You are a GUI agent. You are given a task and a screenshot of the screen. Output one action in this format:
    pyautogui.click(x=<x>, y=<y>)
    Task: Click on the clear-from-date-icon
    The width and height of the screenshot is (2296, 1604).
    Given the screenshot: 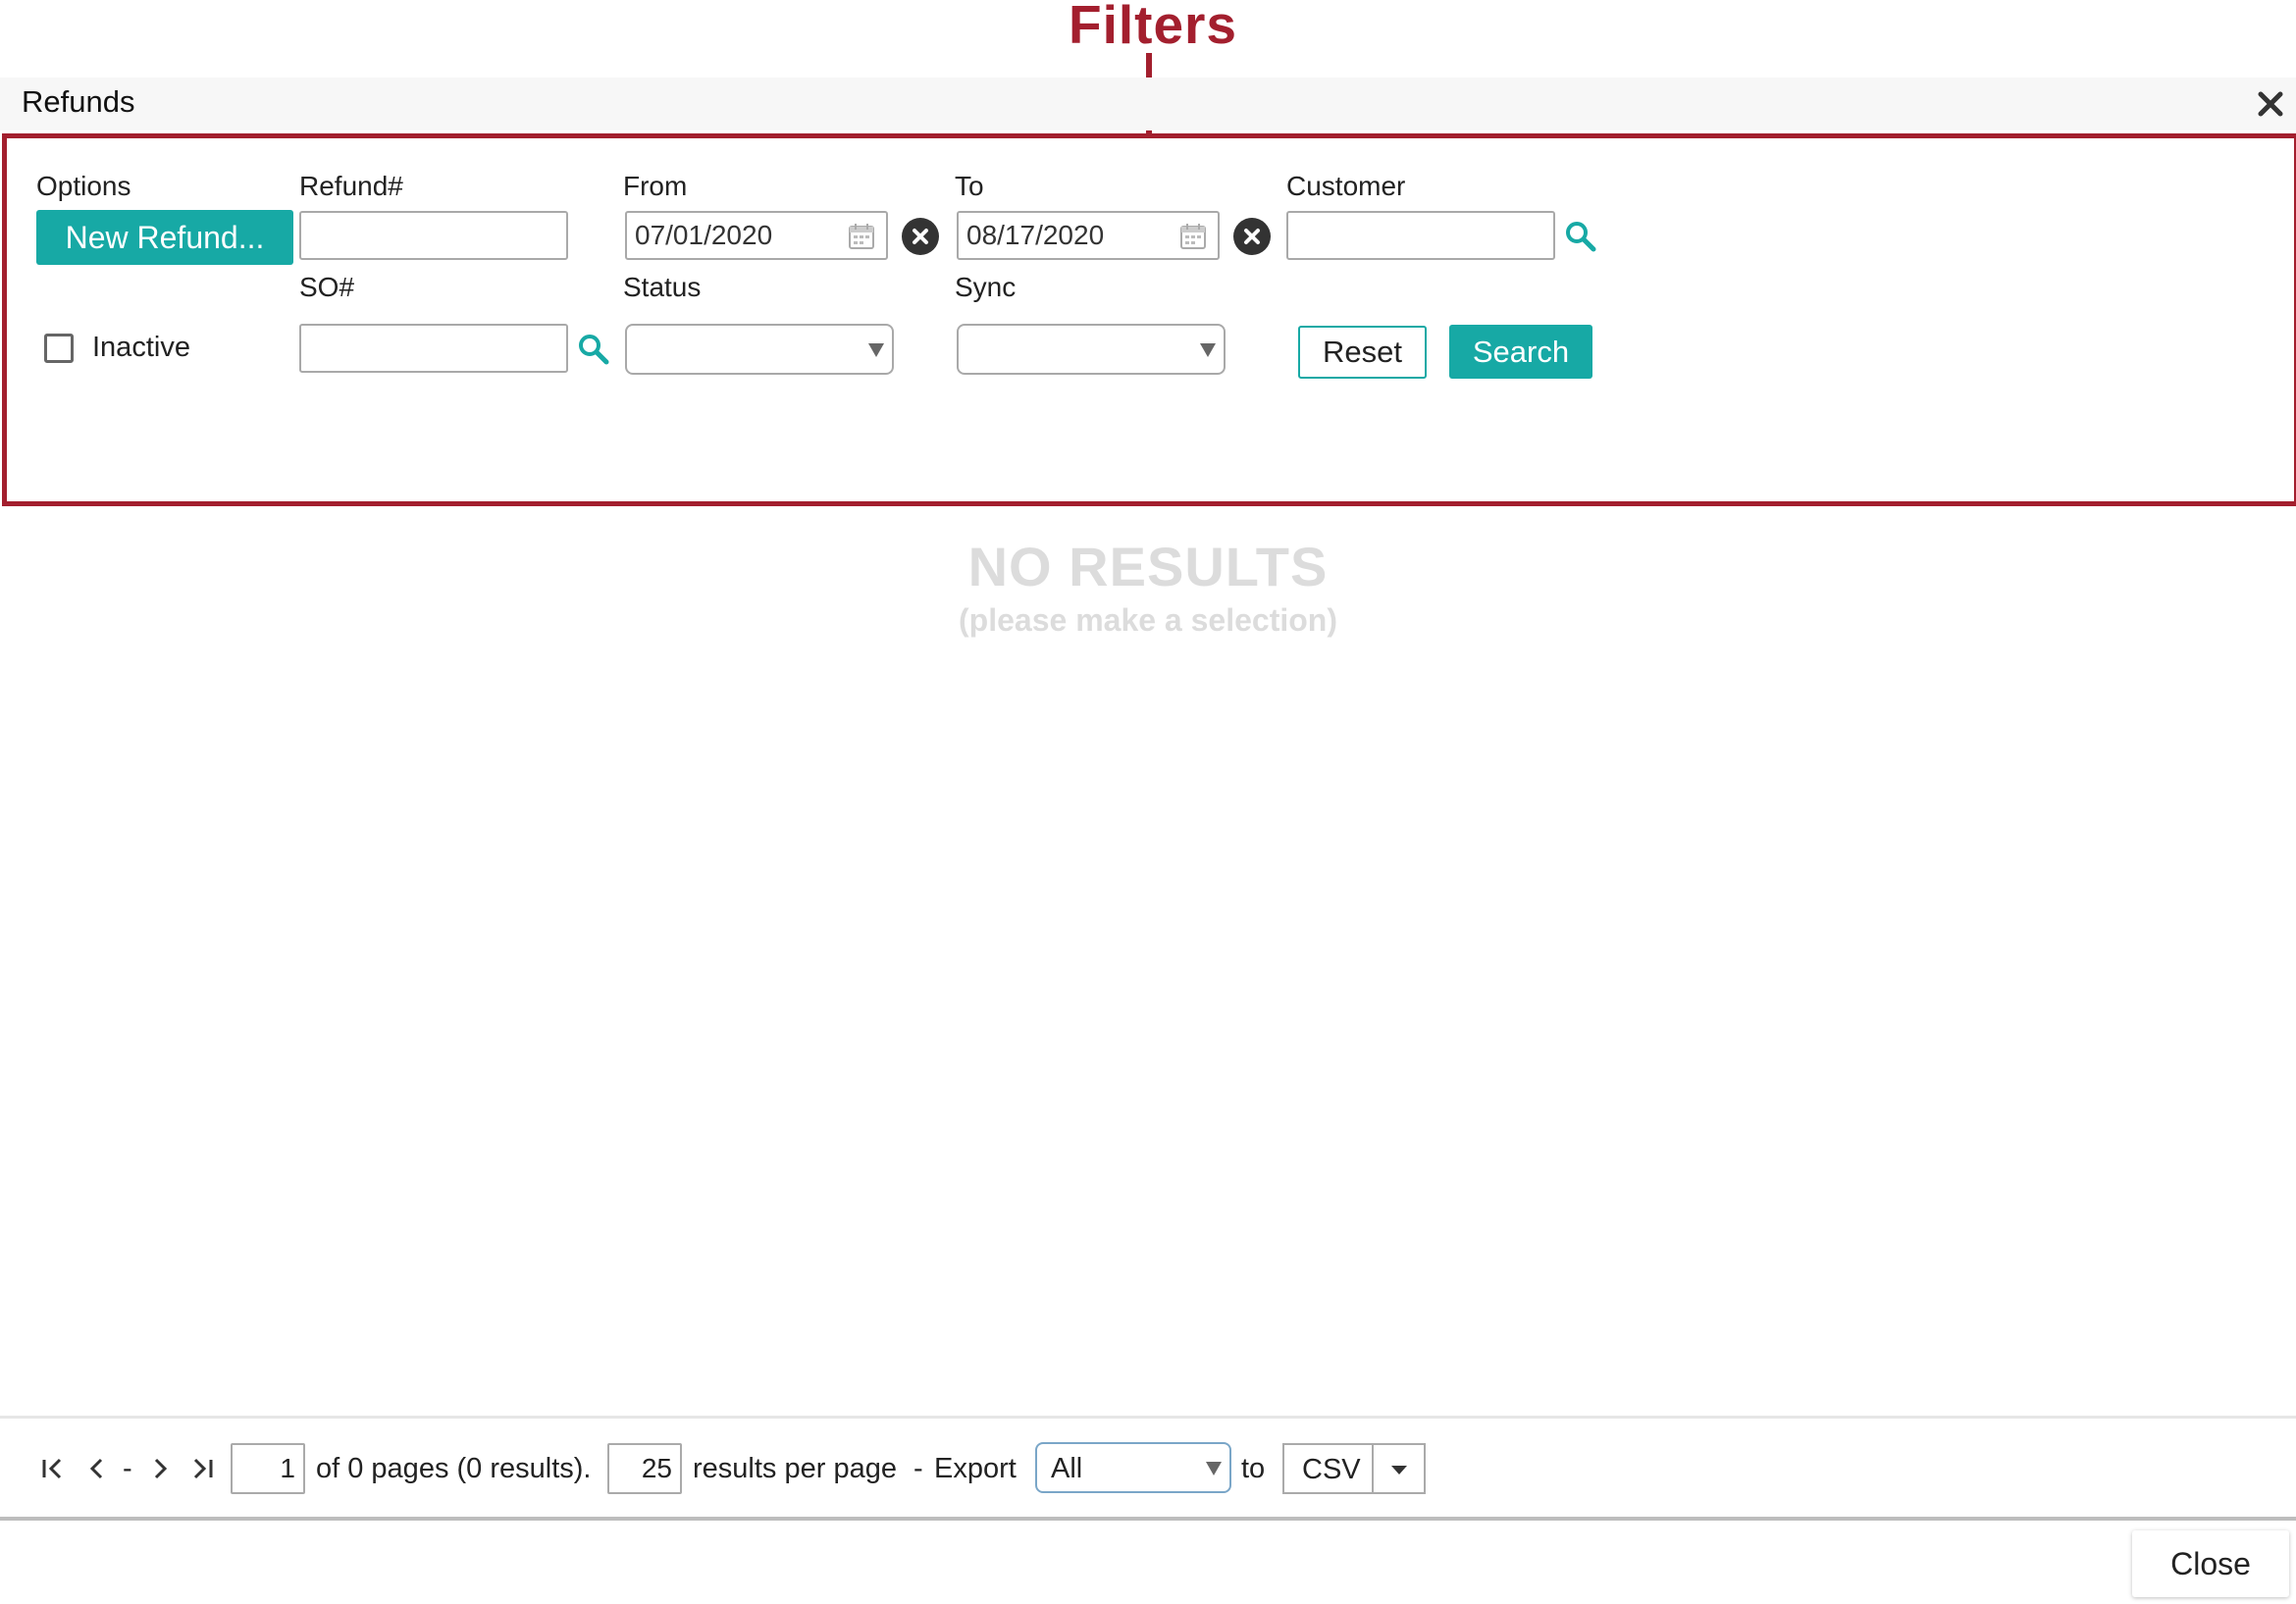 What is the action you would take?
    pyautogui.click(x=920, y=237)
    